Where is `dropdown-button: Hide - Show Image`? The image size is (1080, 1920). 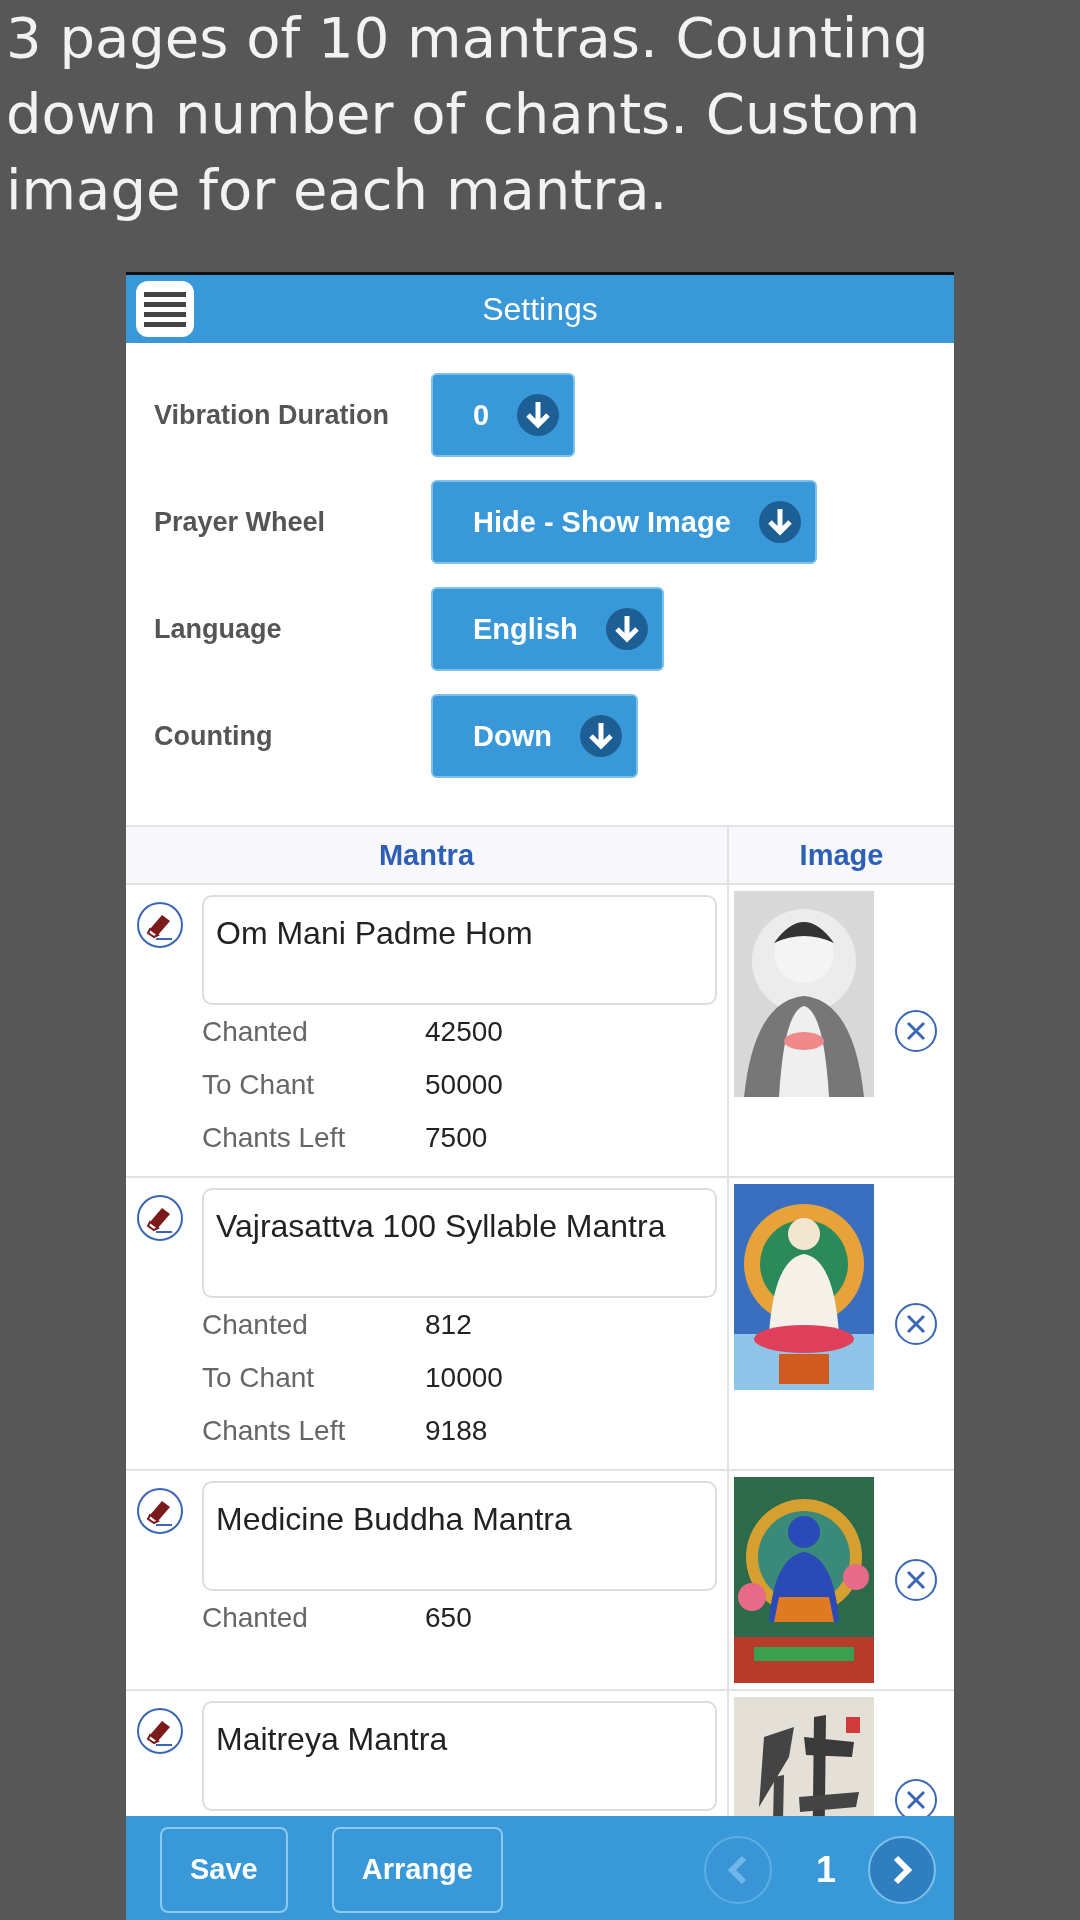 dropdown-button: Hide - Show Image is located at coordinates (624, 522).